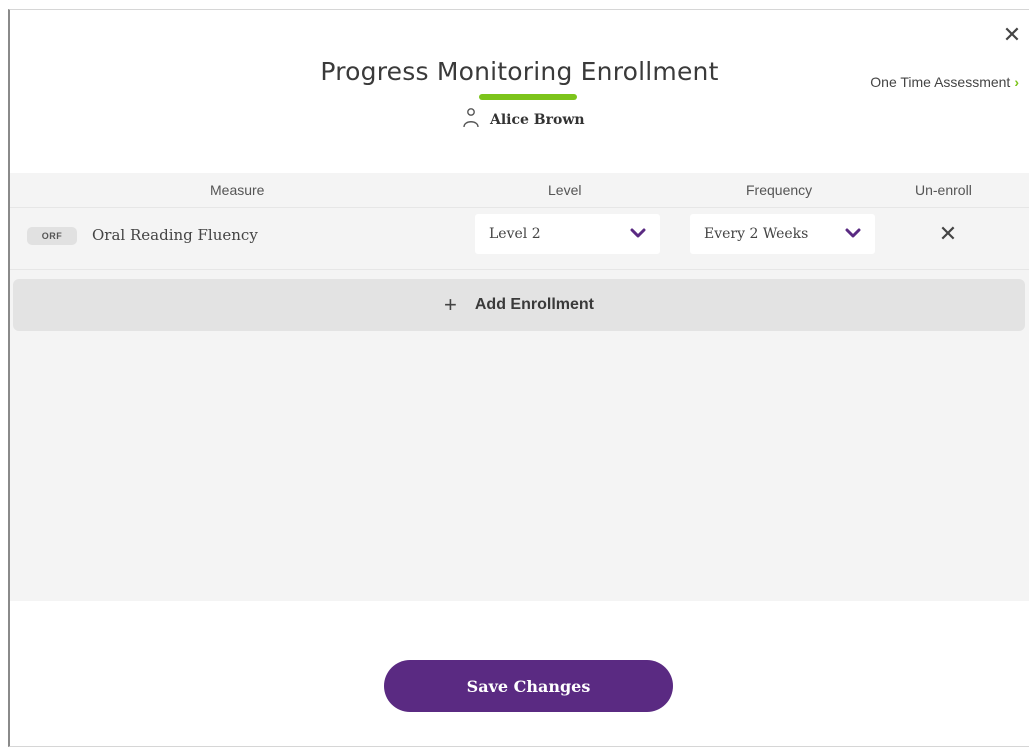 This screenshot has height=749, width=1029. What do you see at coordinates (450, 304) in the screenshot?
I see `plus-icon: +` at bounding box center [450, 304].